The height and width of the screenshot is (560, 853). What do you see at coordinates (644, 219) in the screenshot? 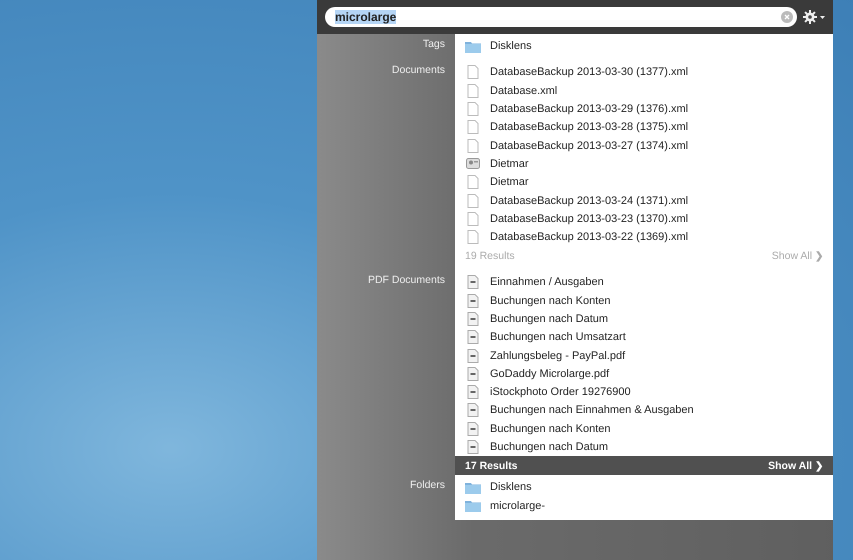
I see `result-item: DatabaseBackup 2013-03-23 (1370).xml` at bounding box center [644, 219].